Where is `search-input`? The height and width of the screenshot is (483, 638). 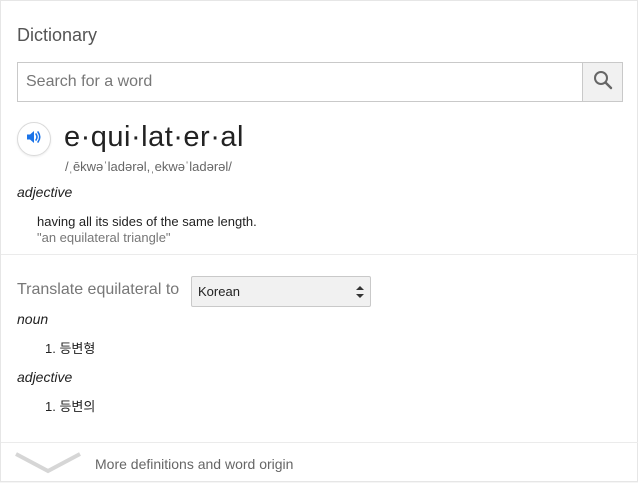
search-input is located at coordinates (300, 82).